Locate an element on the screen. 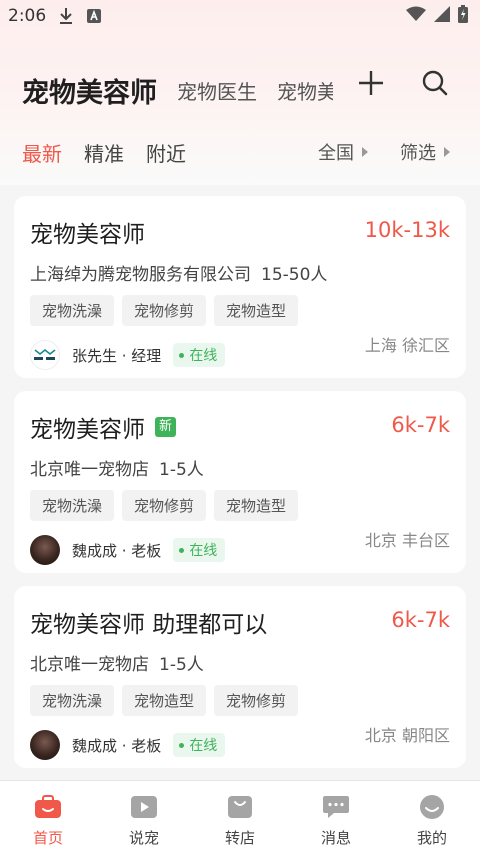 The image size is (480, 853). company-name: 上海绰为腾宠物服务有限公司 is located at coordinates (140, 275).